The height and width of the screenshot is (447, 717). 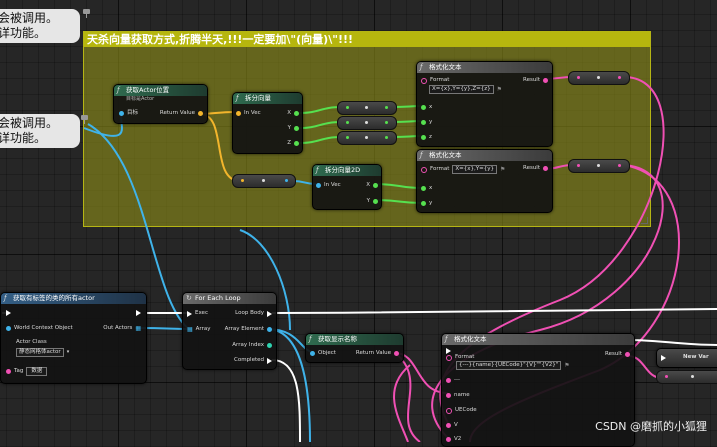 What do you see at coordinates (367, 39) in the screenshot?
I see `comment-group-title: 天杀向量获取方式,折腾半天,!!!一定要加\"(向量)\"!!!` at bounding box center [367, 39].